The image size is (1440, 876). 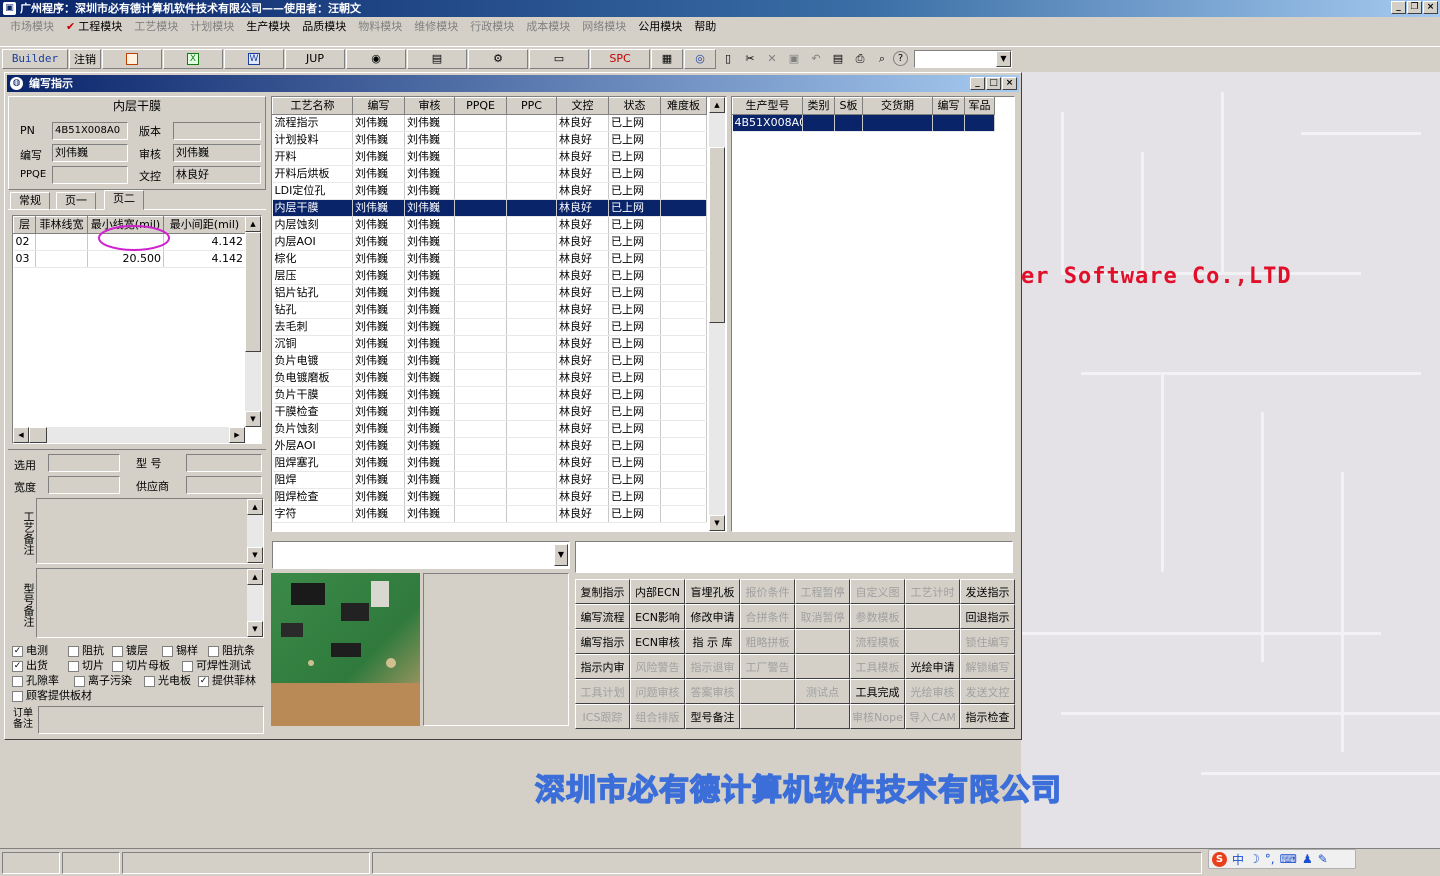 I want to click on action-button: 解锁编写, so click(x=987, y=666).